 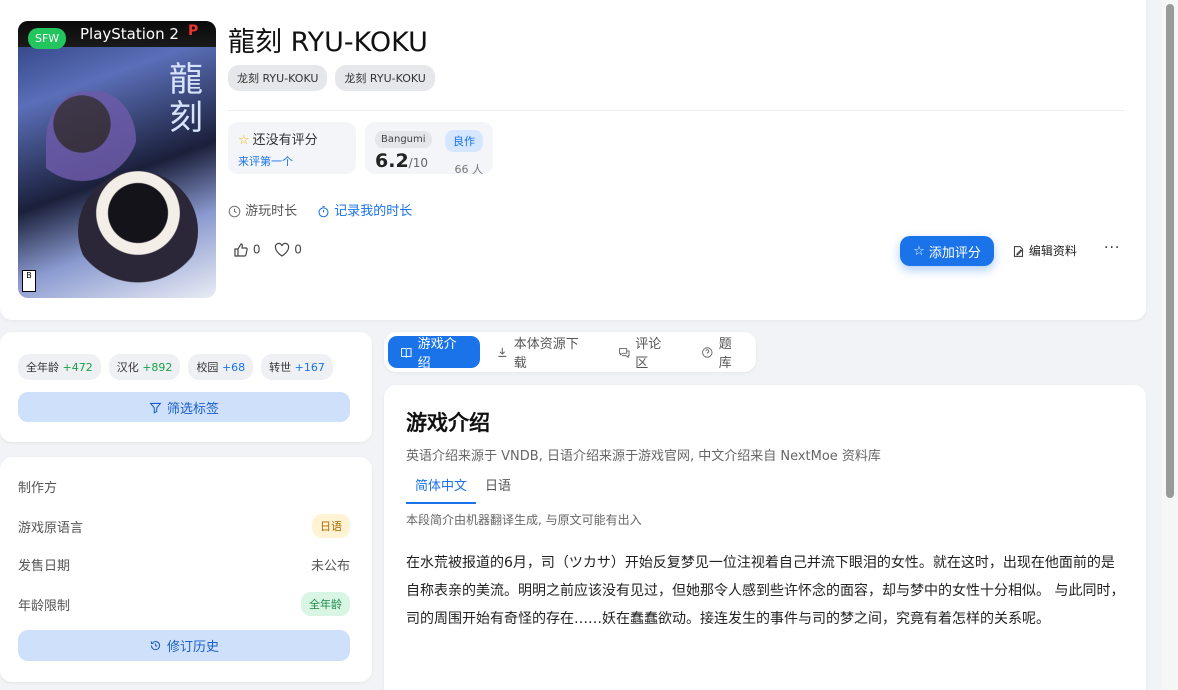 What do you see at coordinates (947, 251) in the screenshot?
I see `add-rating-button: ☆ 添加评分` at bounding box center [947, 251].